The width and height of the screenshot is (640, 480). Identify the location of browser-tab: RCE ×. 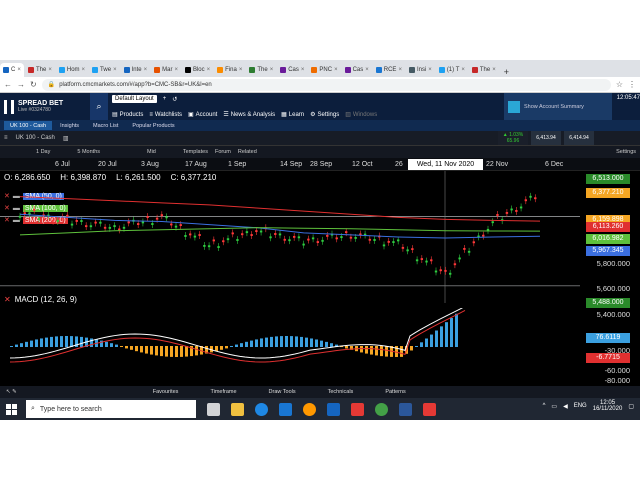
(388, 70).